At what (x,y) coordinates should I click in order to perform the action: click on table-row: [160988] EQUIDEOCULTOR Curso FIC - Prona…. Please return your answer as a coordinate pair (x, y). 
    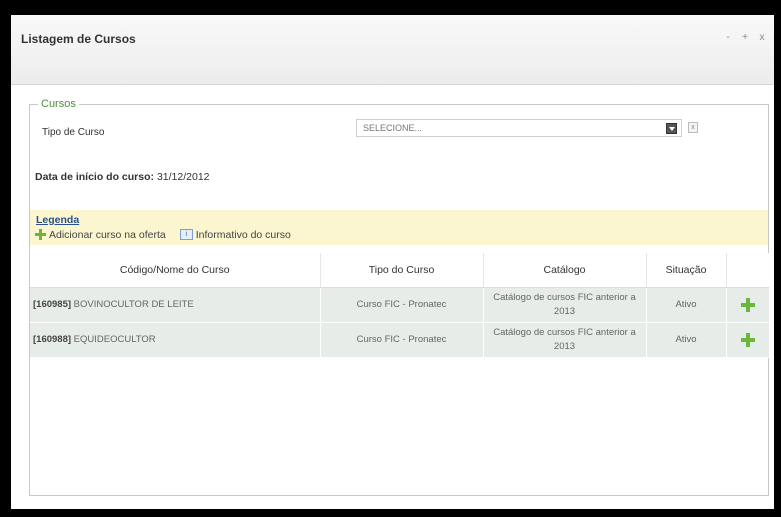
    Looking at the image, I should click on (399, 340).